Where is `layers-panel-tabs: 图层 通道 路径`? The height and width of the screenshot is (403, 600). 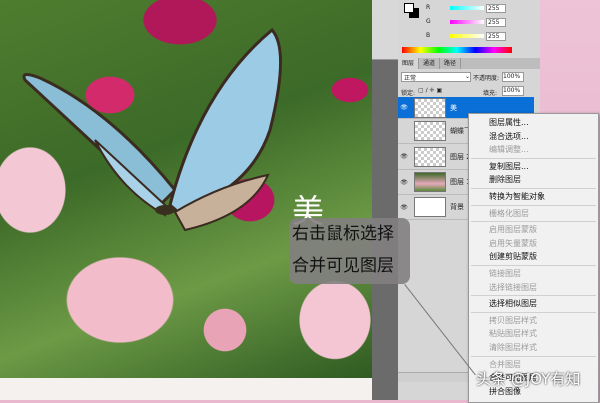 layers-panel-tabs: 图层 通道 路径 is located at coordinates (469, 63).